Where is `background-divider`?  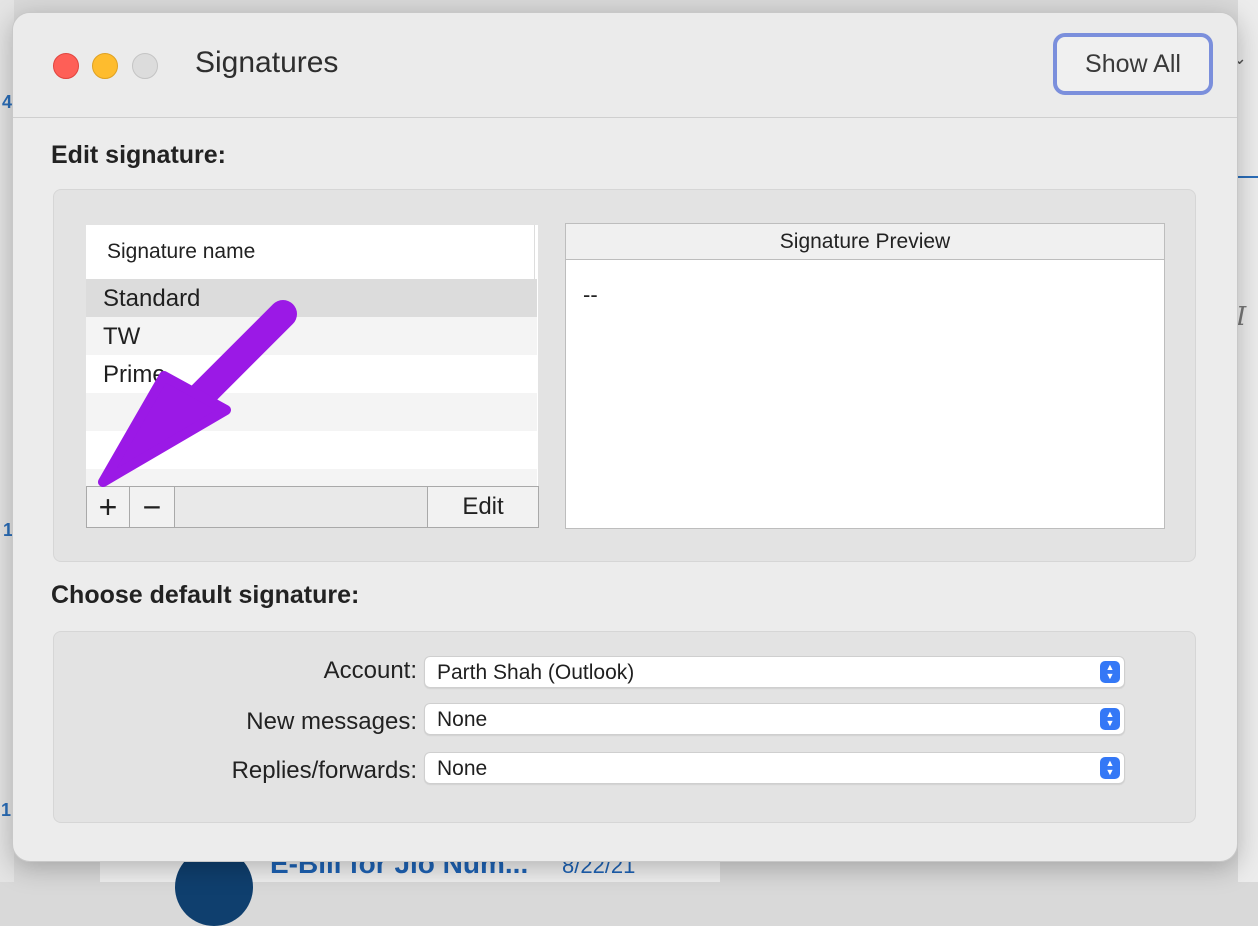 background-divider is located at coordinates (1248, 177).